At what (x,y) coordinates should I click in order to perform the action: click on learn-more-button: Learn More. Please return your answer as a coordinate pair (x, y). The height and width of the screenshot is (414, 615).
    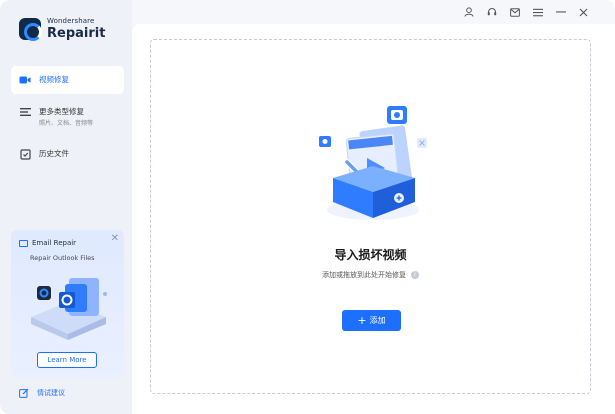
    Looking at the image, I should click on (67, 360).